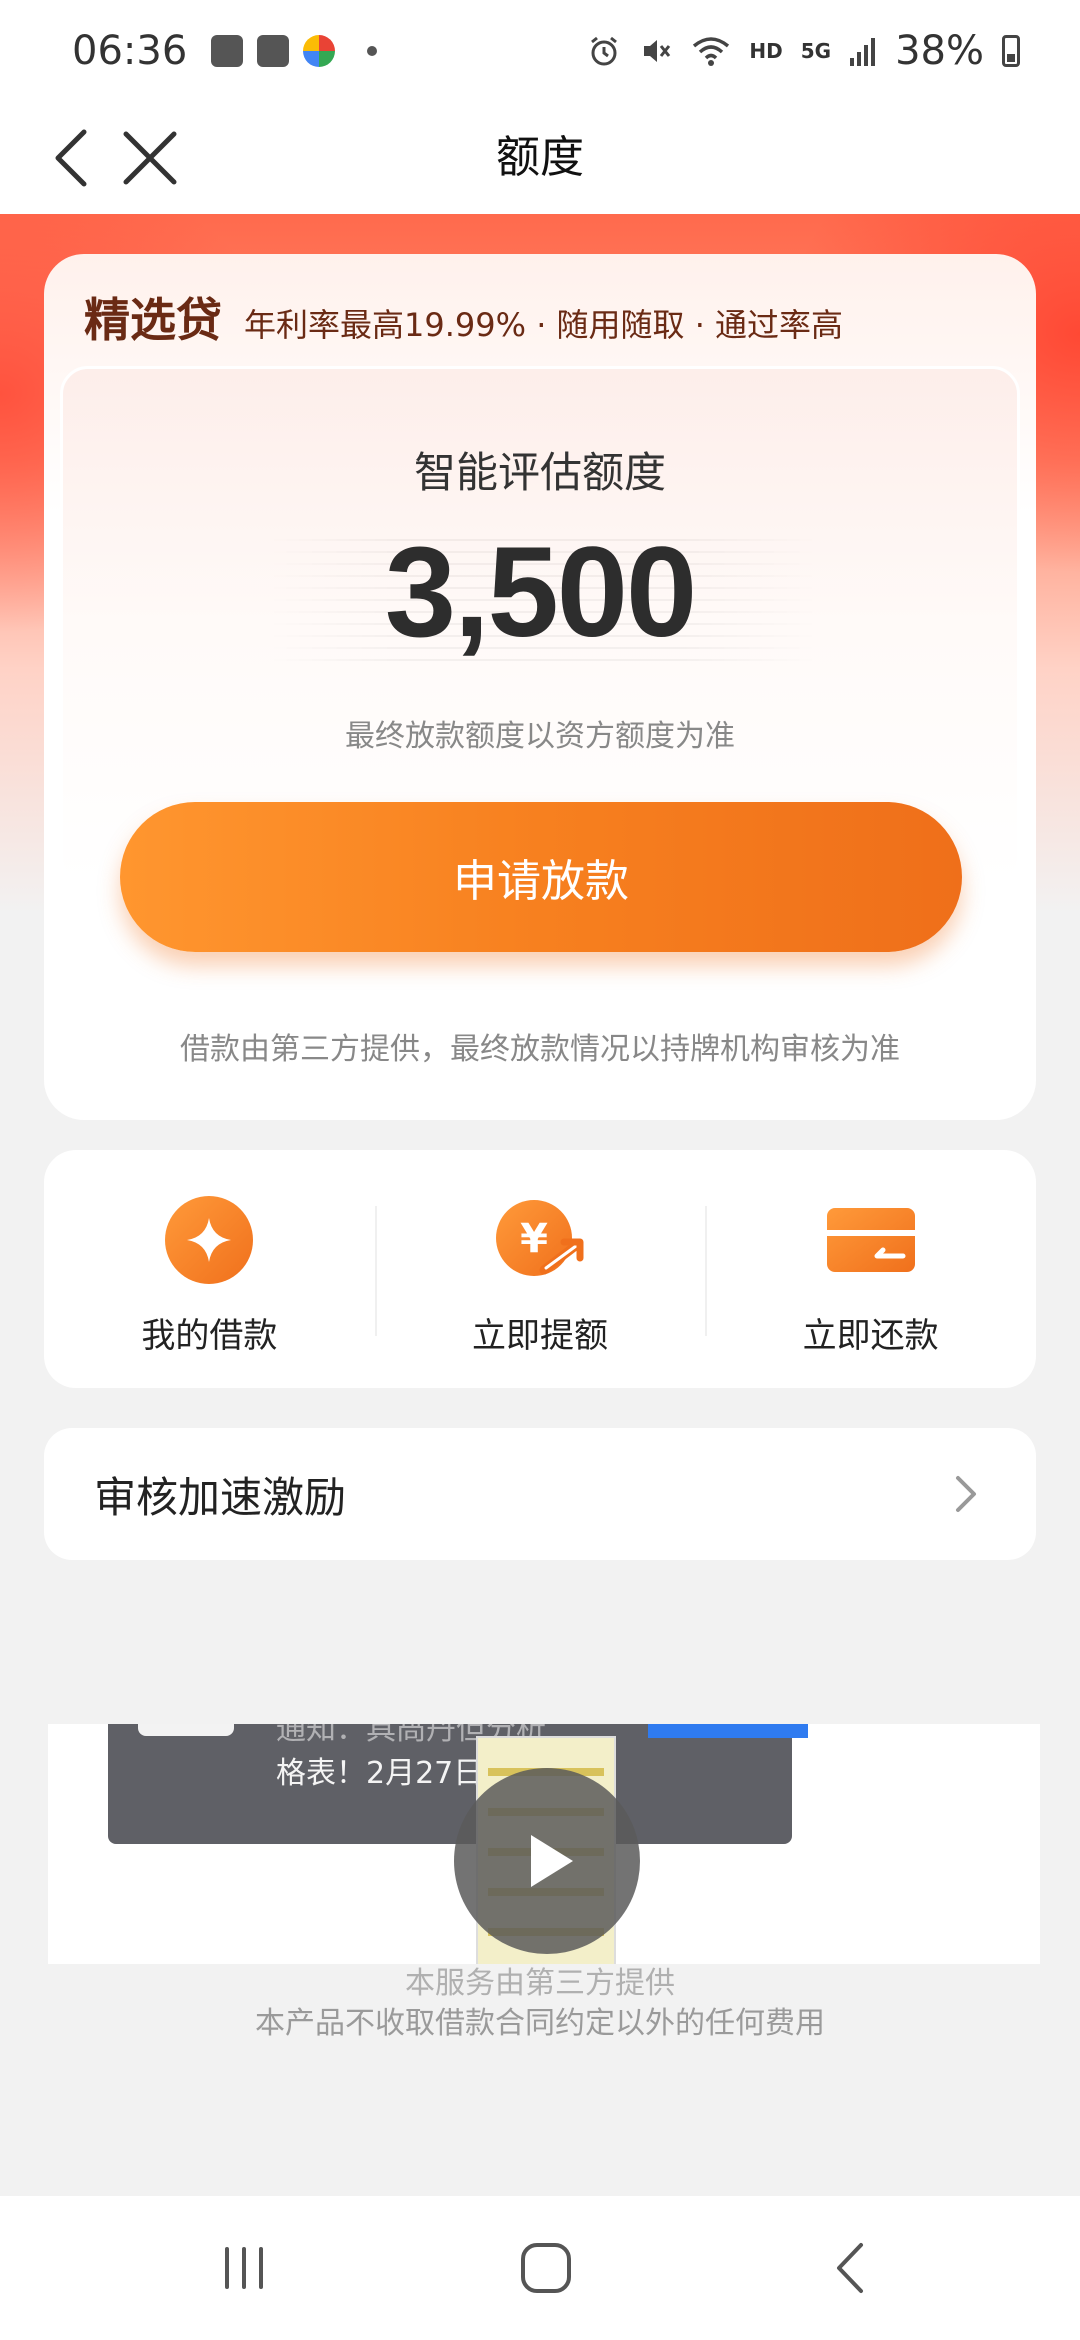 The width and height of the screenshot is (1080, 2340). What do you see at coordinates (816, 51) in the screenshot?
I see `signal-label: 5G` at bounding box center [816, 51].